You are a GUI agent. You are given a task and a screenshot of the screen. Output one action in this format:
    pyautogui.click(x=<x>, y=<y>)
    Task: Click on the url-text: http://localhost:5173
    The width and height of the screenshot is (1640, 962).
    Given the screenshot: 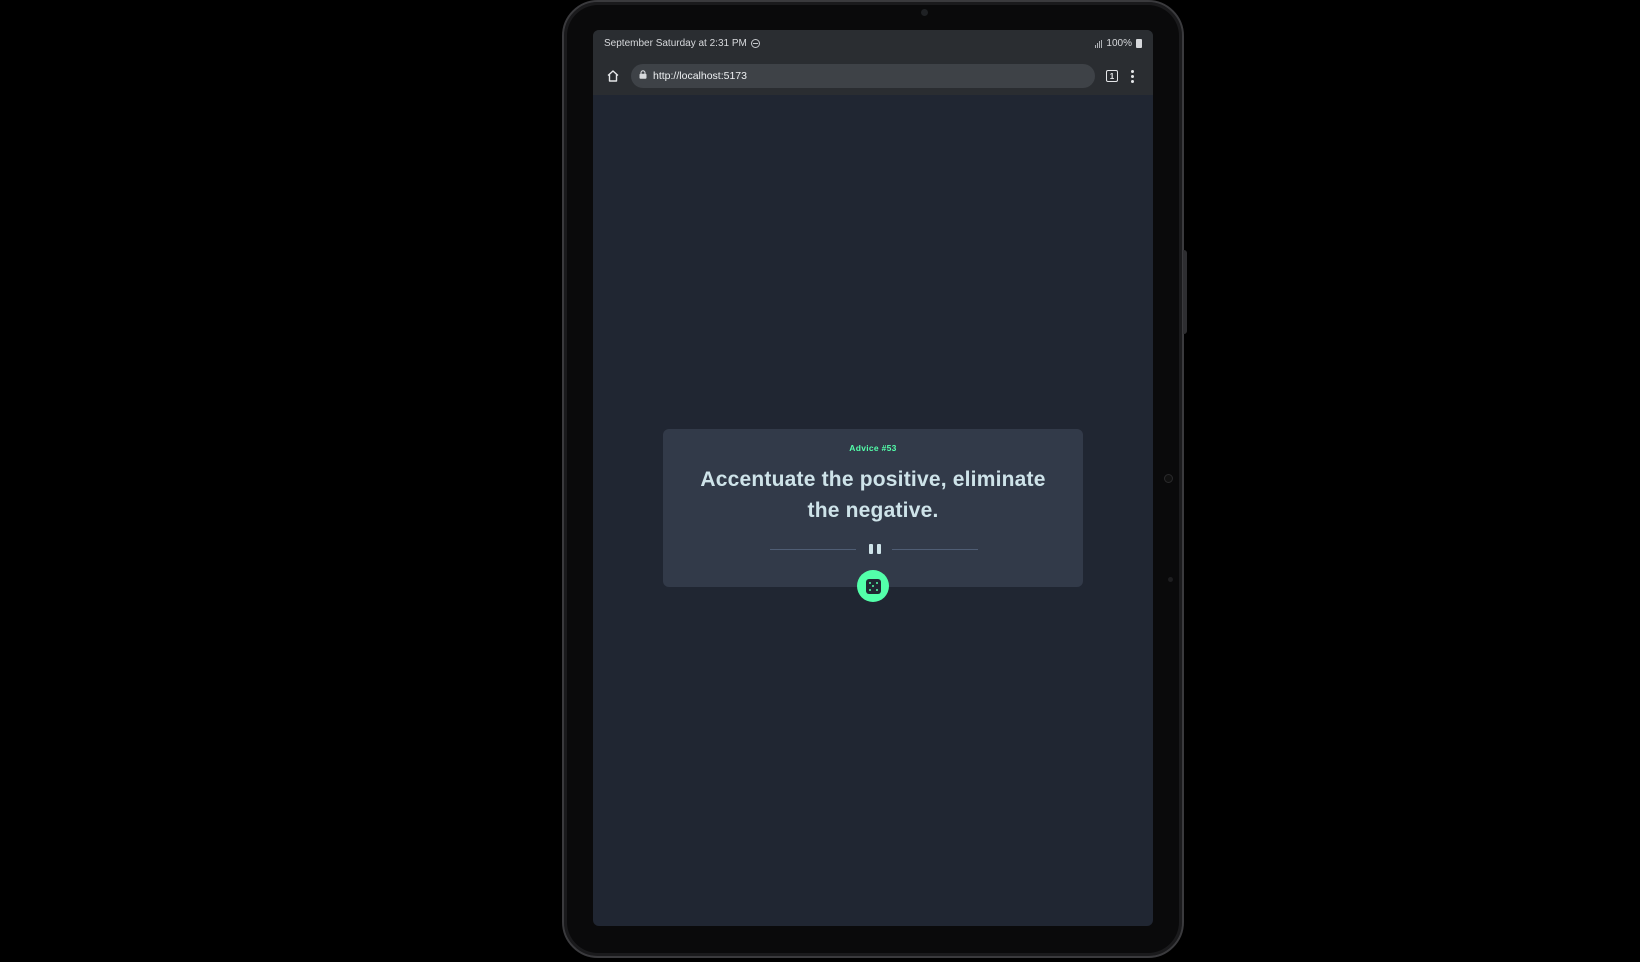 What is the action you would take?
    pyautogui.click(x=700, y=76)
    